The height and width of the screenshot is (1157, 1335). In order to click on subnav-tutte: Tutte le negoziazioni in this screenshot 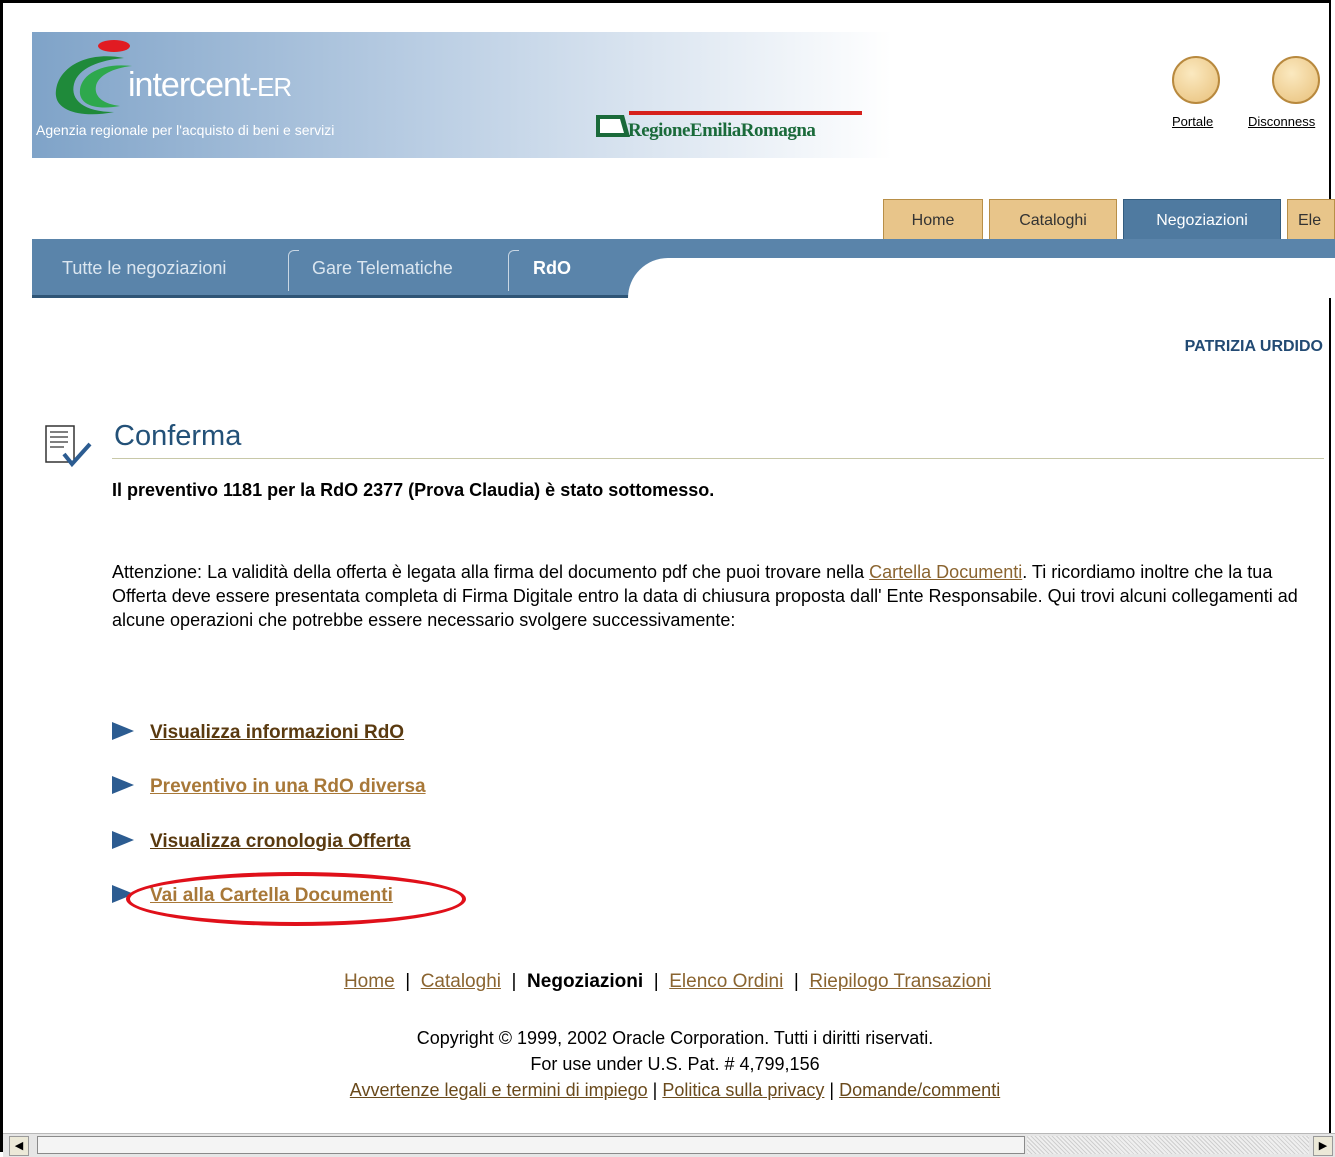, I will do `click(144, 268)`.